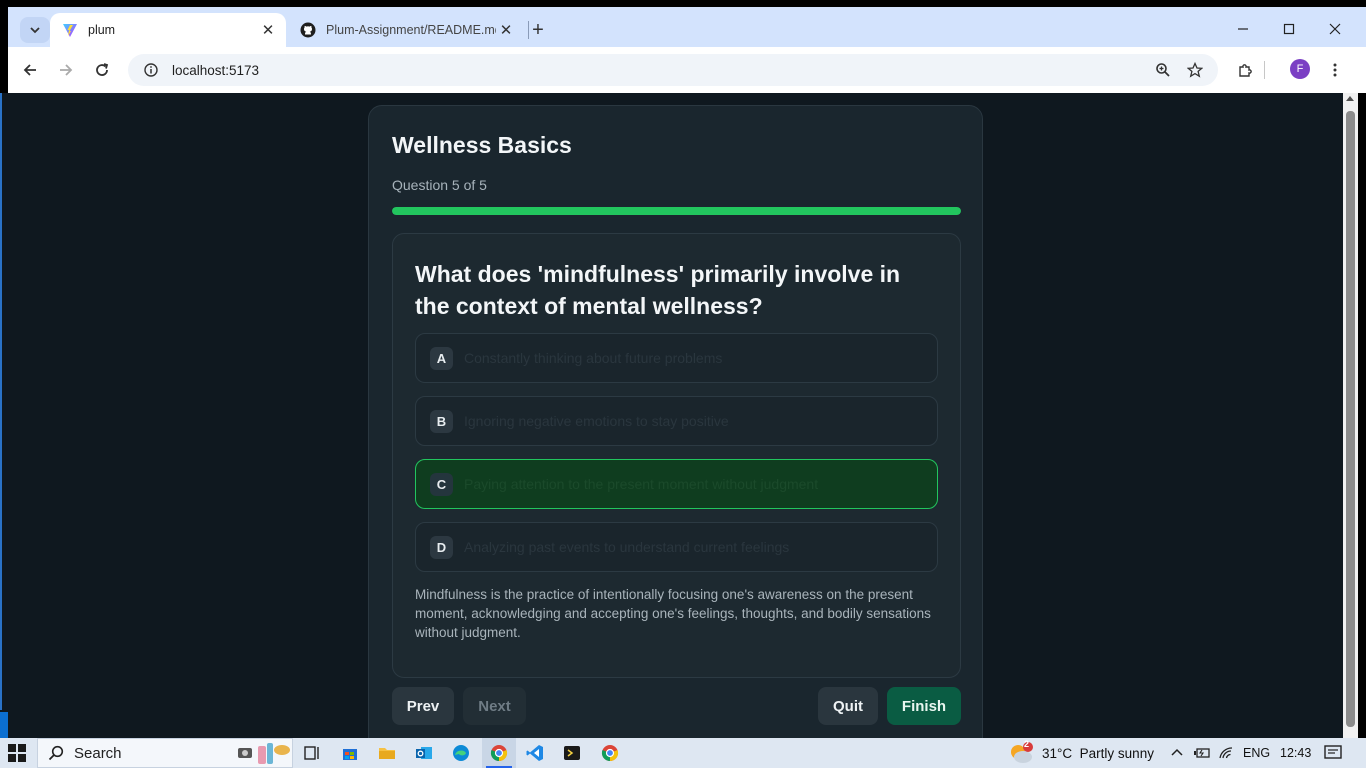 The width and height of the screenshot is (1366, 768). I want to click on new-tab-button: +, so click(538, 30).